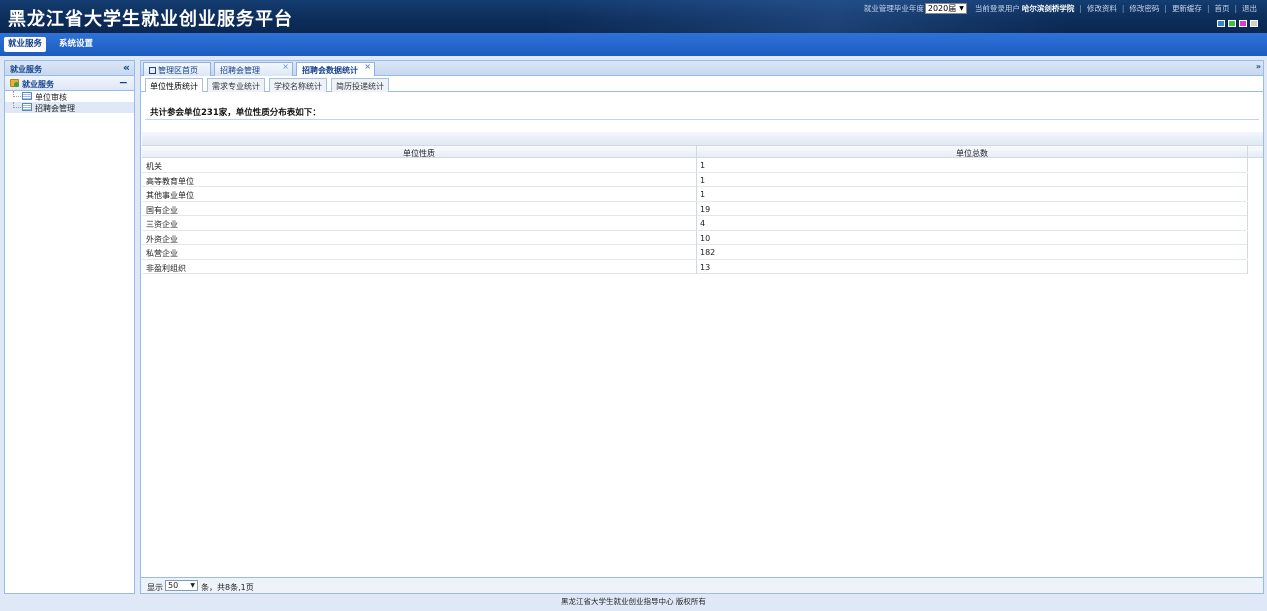 The image size is (1267, 611). Describe the element at coordinates (1249, 8) in the screenshot. I see `logout-link: 退出` at that location.